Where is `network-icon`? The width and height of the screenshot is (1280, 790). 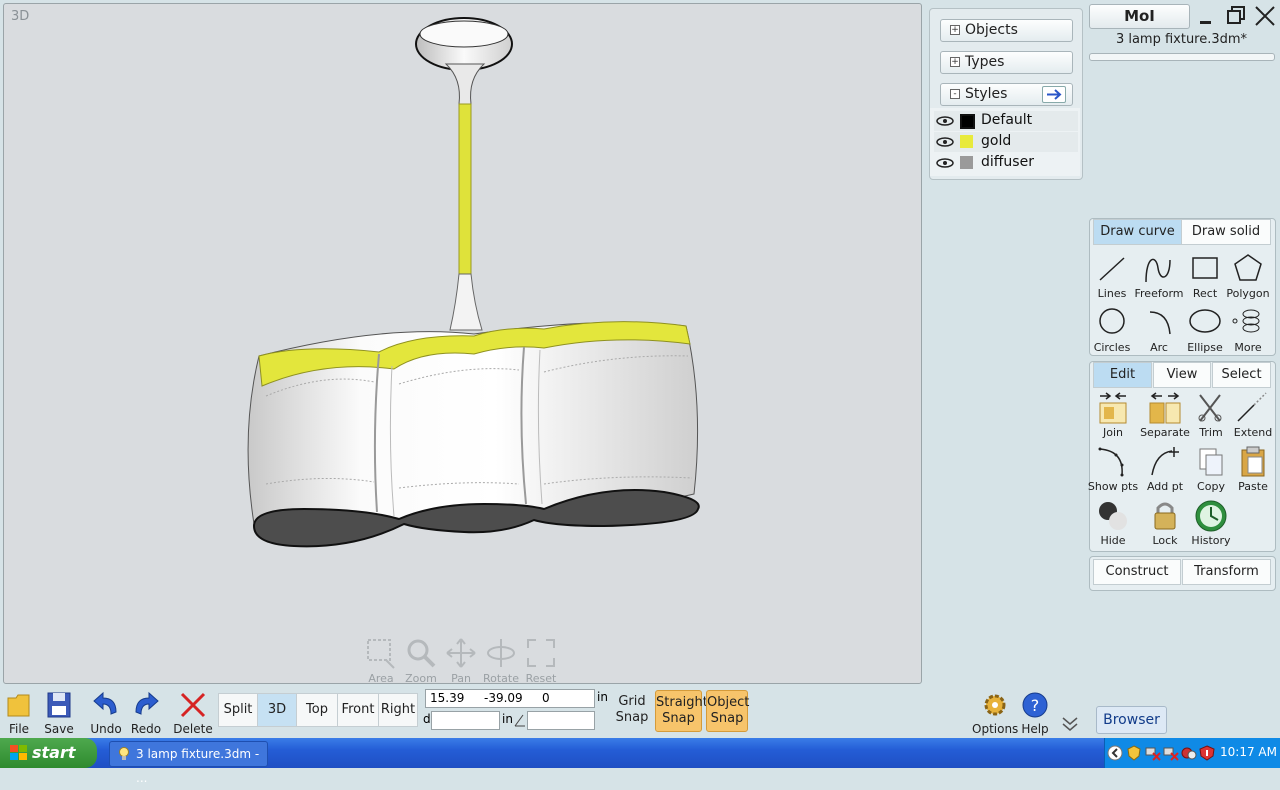
network-icon is located at coordinates (1153, 753).